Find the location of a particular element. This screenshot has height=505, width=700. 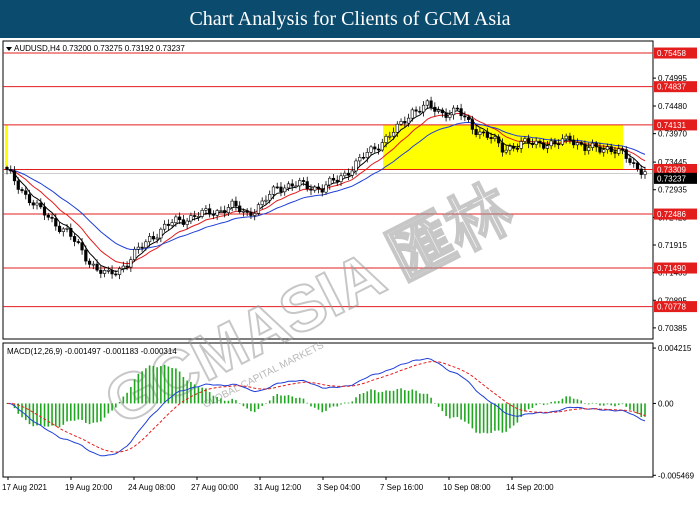

level-label: 0.74131 is located at coordinates (671, 125).